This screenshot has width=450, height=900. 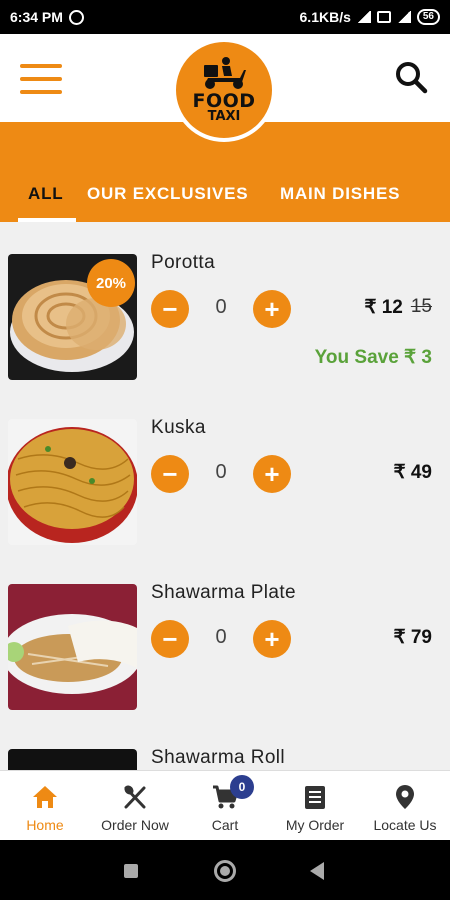 I want to click on item-name: Shawarma Roll, so click(x=218, y=757).